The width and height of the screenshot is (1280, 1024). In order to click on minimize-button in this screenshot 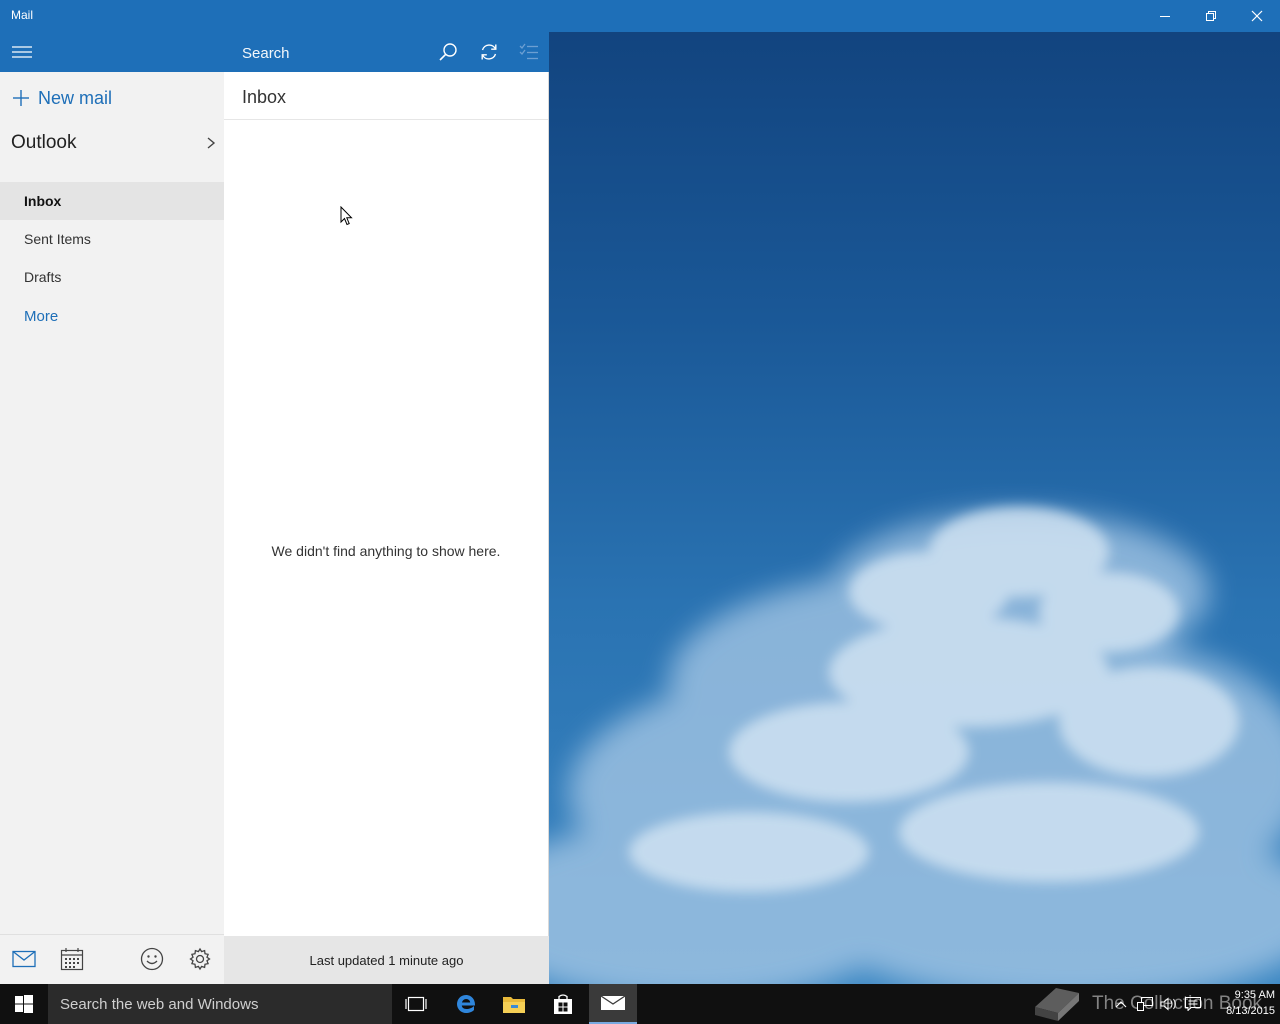, I will do `click(1165, 16)`.